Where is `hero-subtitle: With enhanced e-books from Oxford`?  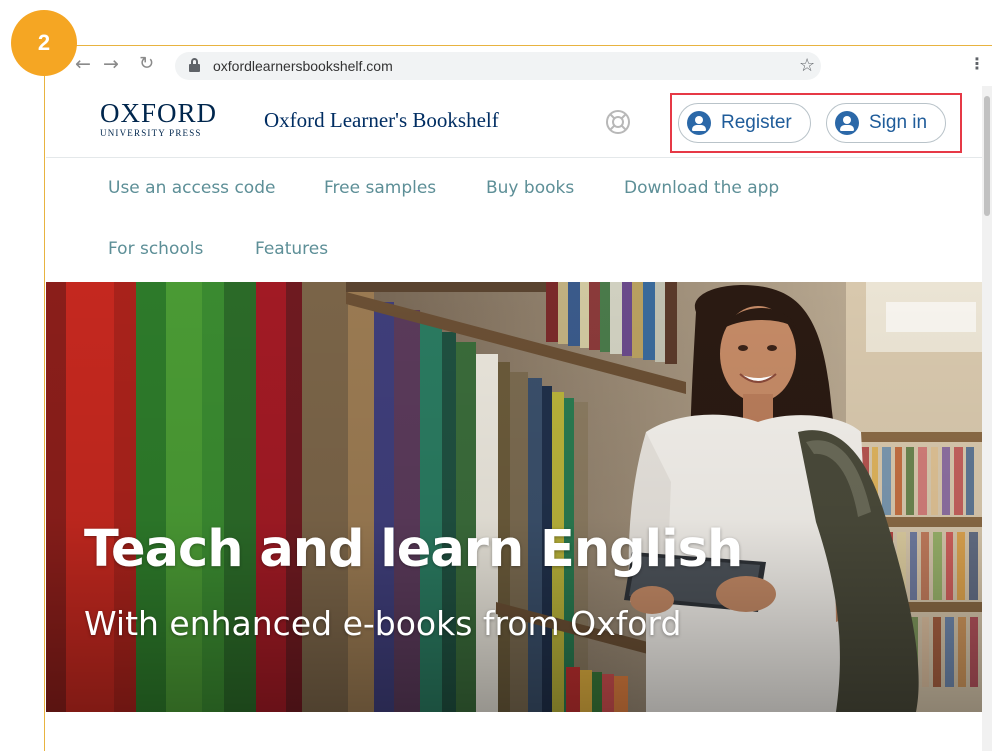 hero-subtitle: With enhanced e-books from Oxford is located at coordinates (383, 623).